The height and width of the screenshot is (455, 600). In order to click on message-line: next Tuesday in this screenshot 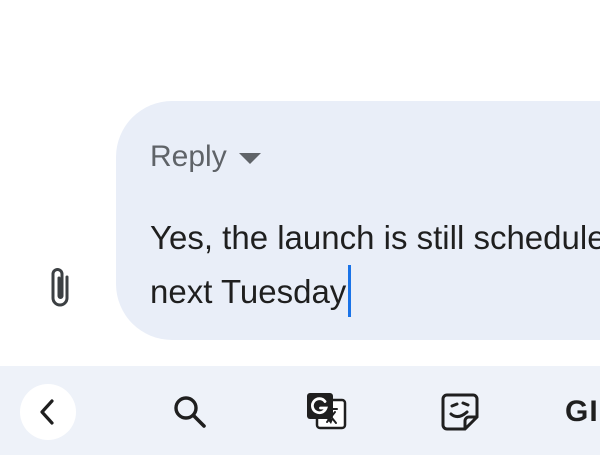, I will do `click(248, 291)`.